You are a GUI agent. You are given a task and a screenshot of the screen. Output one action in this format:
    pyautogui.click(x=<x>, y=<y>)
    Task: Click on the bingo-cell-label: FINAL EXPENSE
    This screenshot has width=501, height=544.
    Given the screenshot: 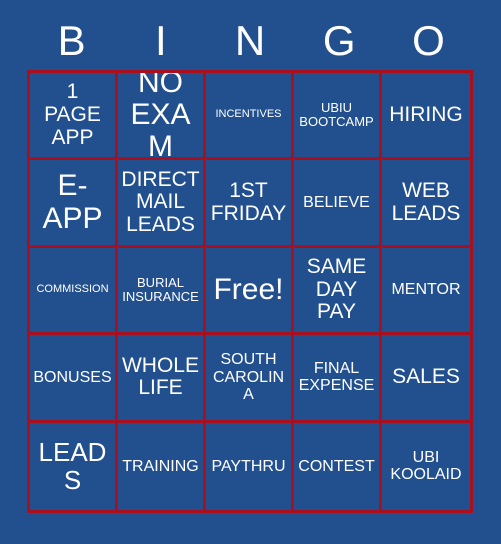 What is the action you would take?
    pyautogui.click(x=336, y=377)
    